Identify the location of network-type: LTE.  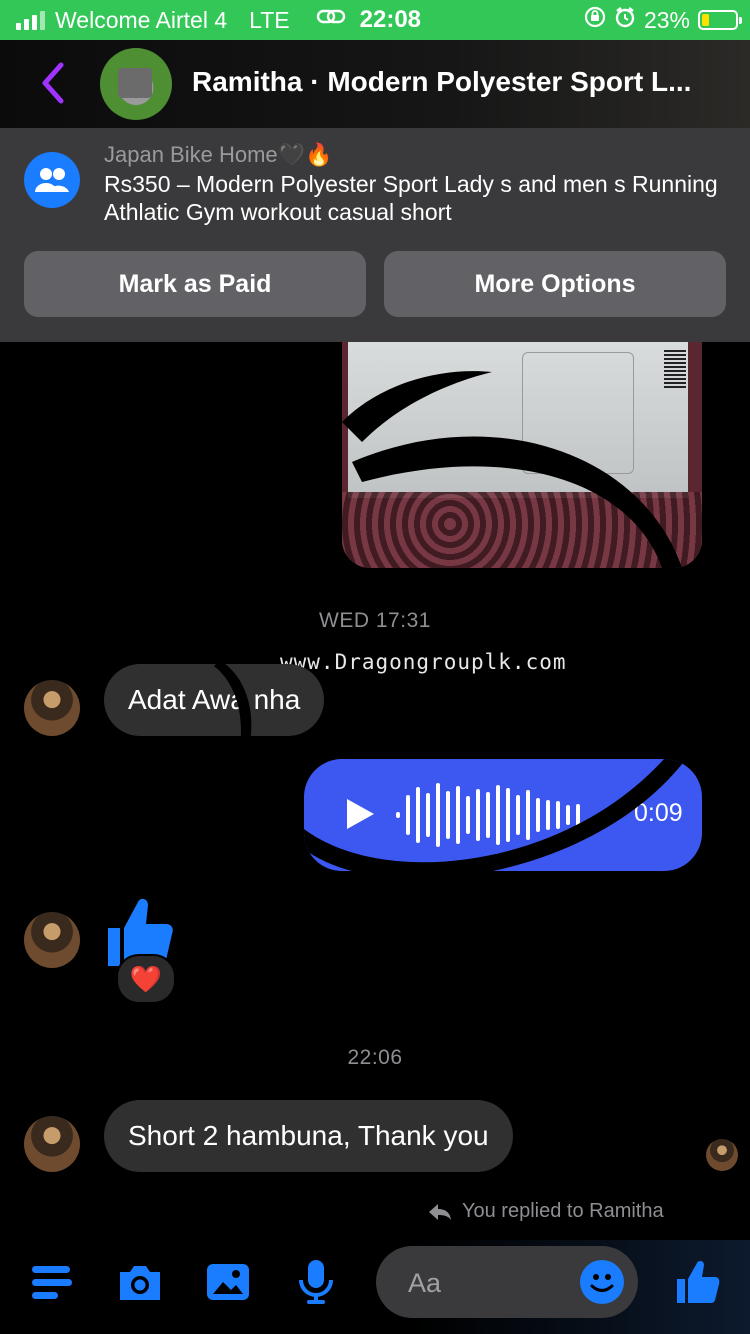
(269, 19).